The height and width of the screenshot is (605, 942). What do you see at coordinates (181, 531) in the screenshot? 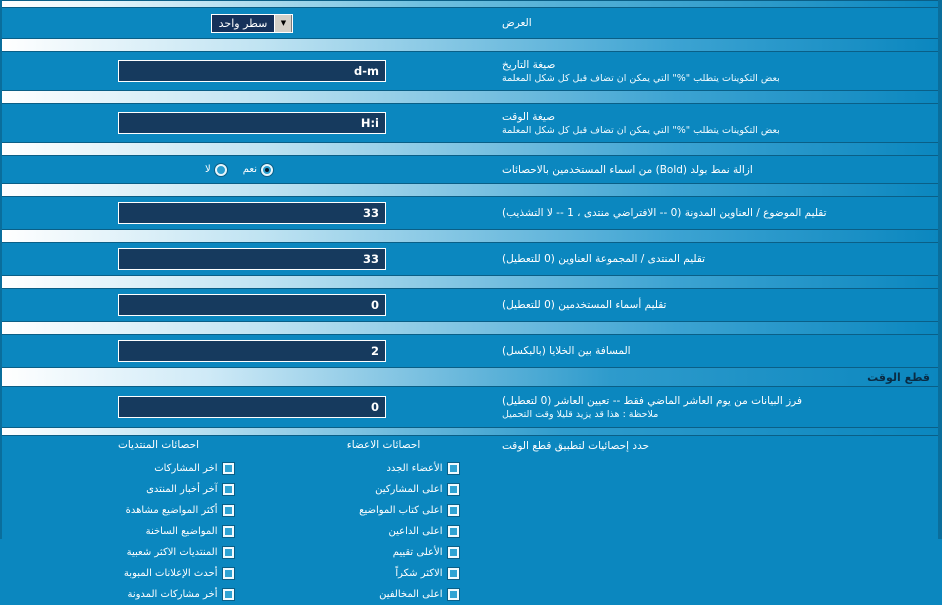
I see `checkbox-label: المواضيع الساخنة` at bounding box center [181, 531].